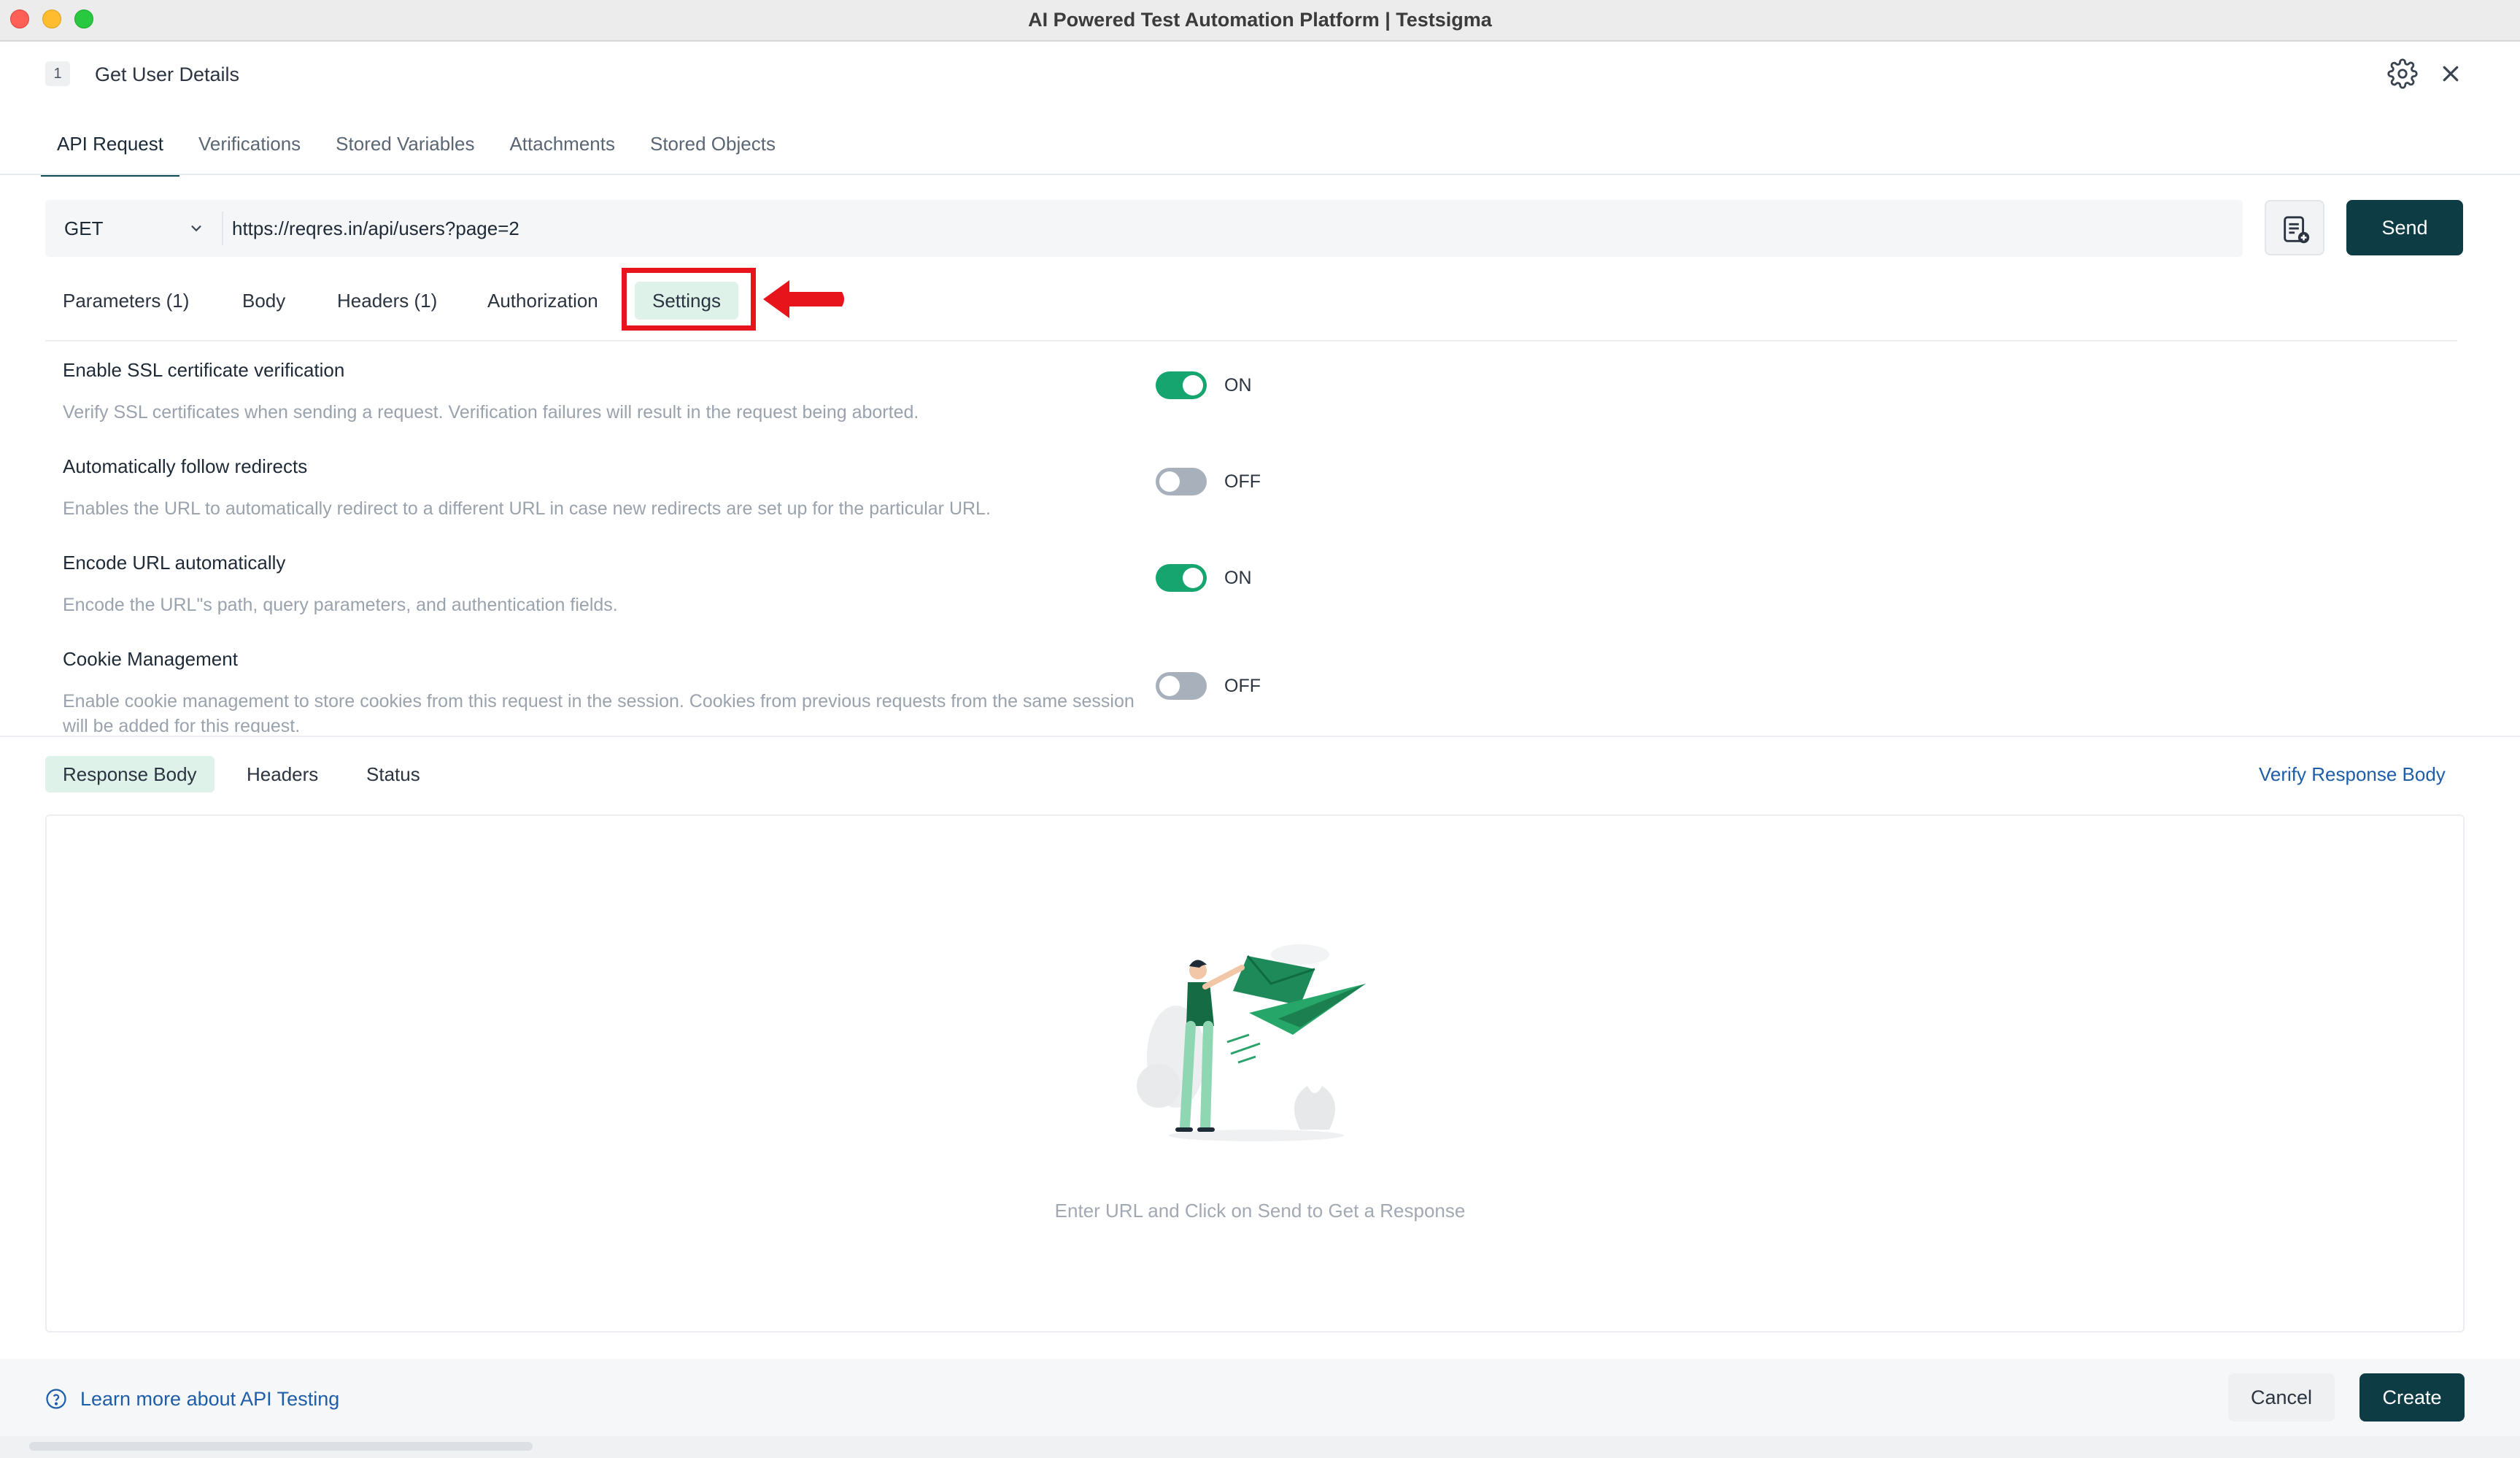 The height and width of the screenshot is (1458, 2520). I want to click on close-icon, so click(2451, 73).